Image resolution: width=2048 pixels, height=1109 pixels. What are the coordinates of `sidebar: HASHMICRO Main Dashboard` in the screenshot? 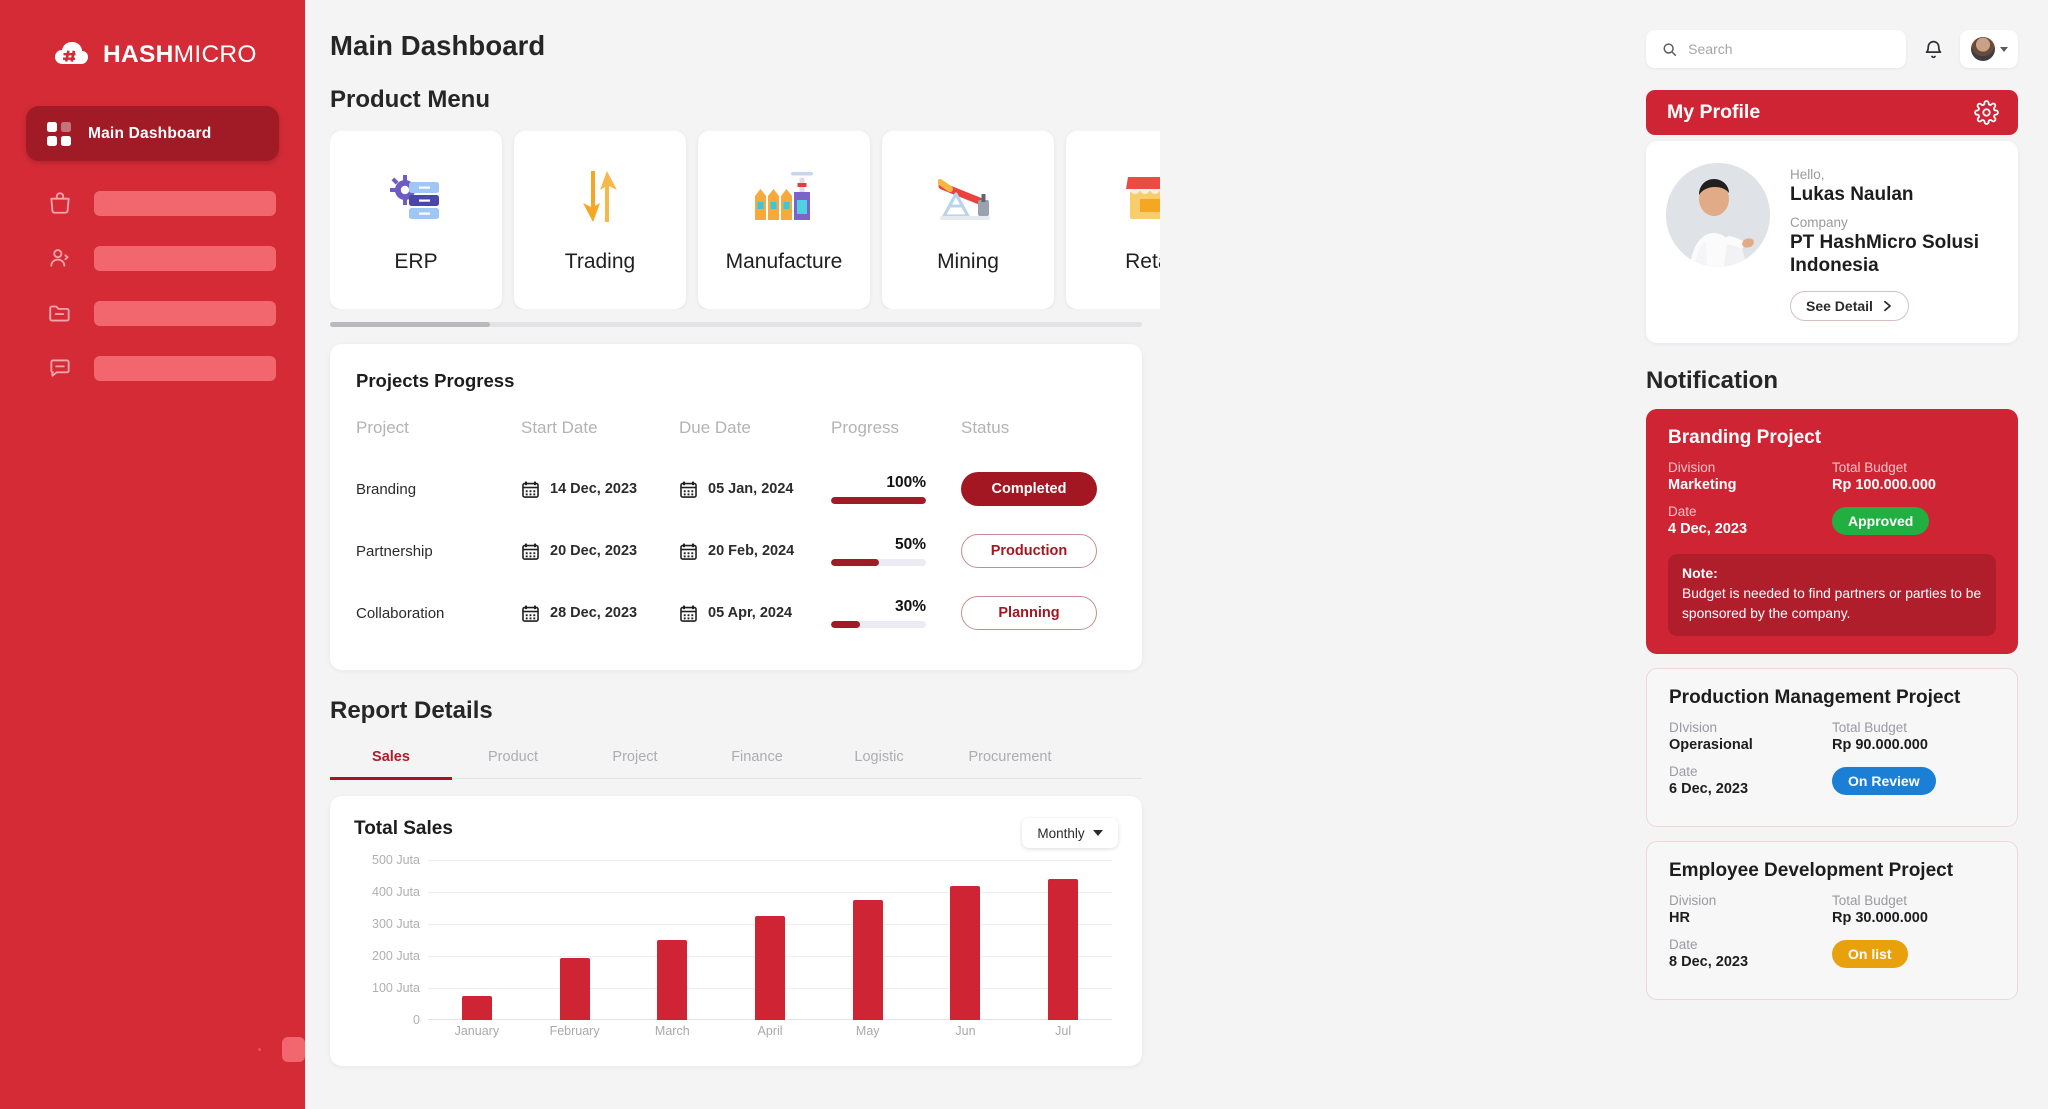 It's located at (152, 554).